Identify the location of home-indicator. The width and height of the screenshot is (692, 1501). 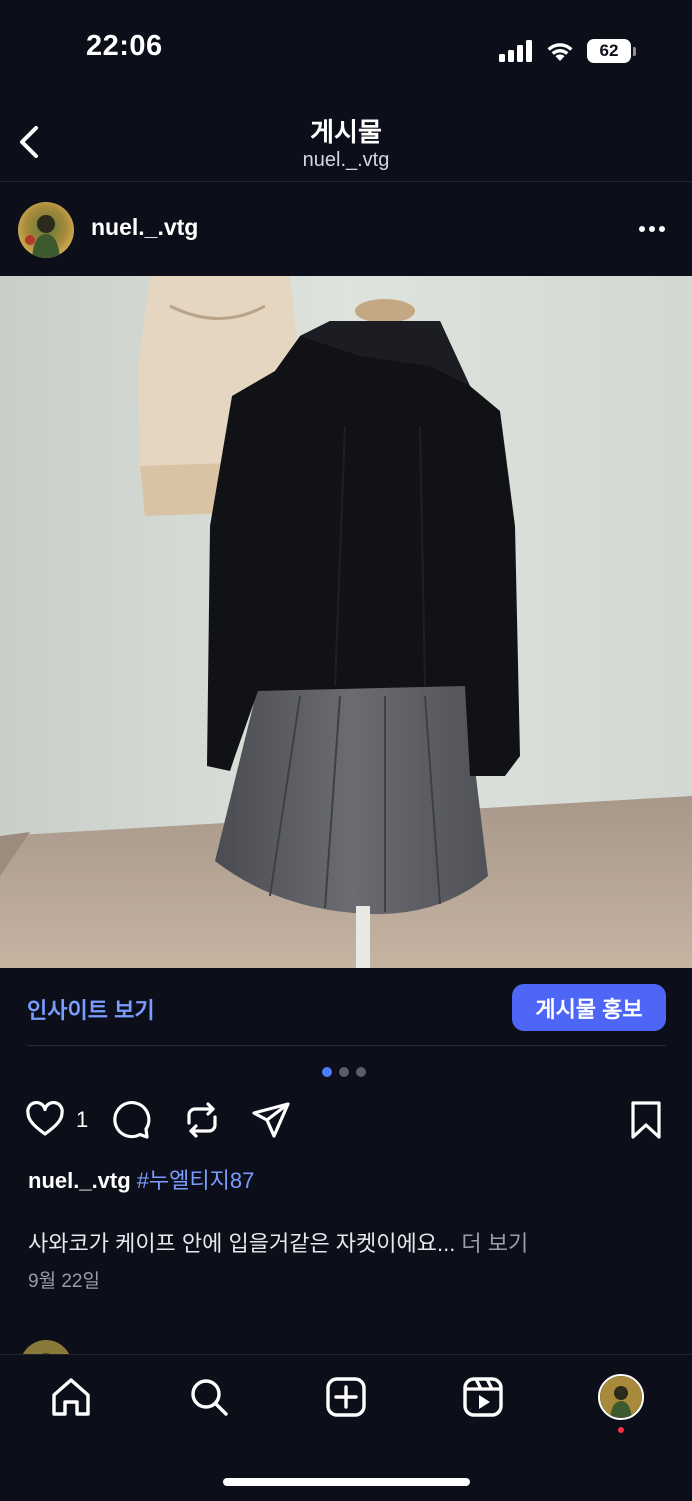
(346, 1482).